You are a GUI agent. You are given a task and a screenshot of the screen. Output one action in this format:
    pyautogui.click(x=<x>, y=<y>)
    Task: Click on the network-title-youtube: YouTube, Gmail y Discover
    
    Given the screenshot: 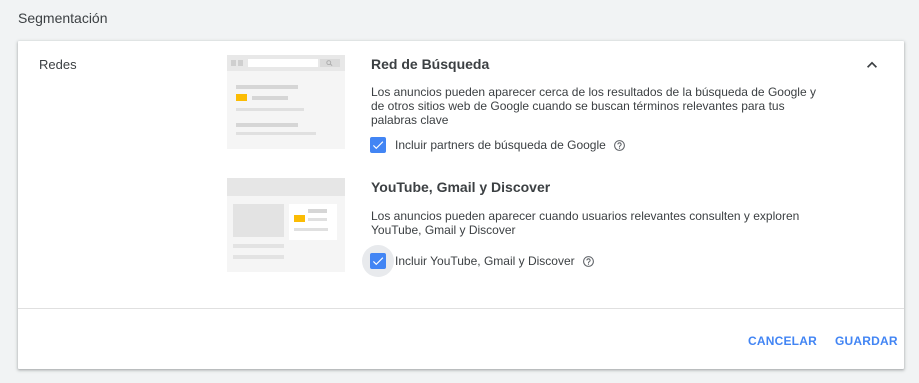 What is the action you would take?
    pyautogui.click(x=461, y=187)
    